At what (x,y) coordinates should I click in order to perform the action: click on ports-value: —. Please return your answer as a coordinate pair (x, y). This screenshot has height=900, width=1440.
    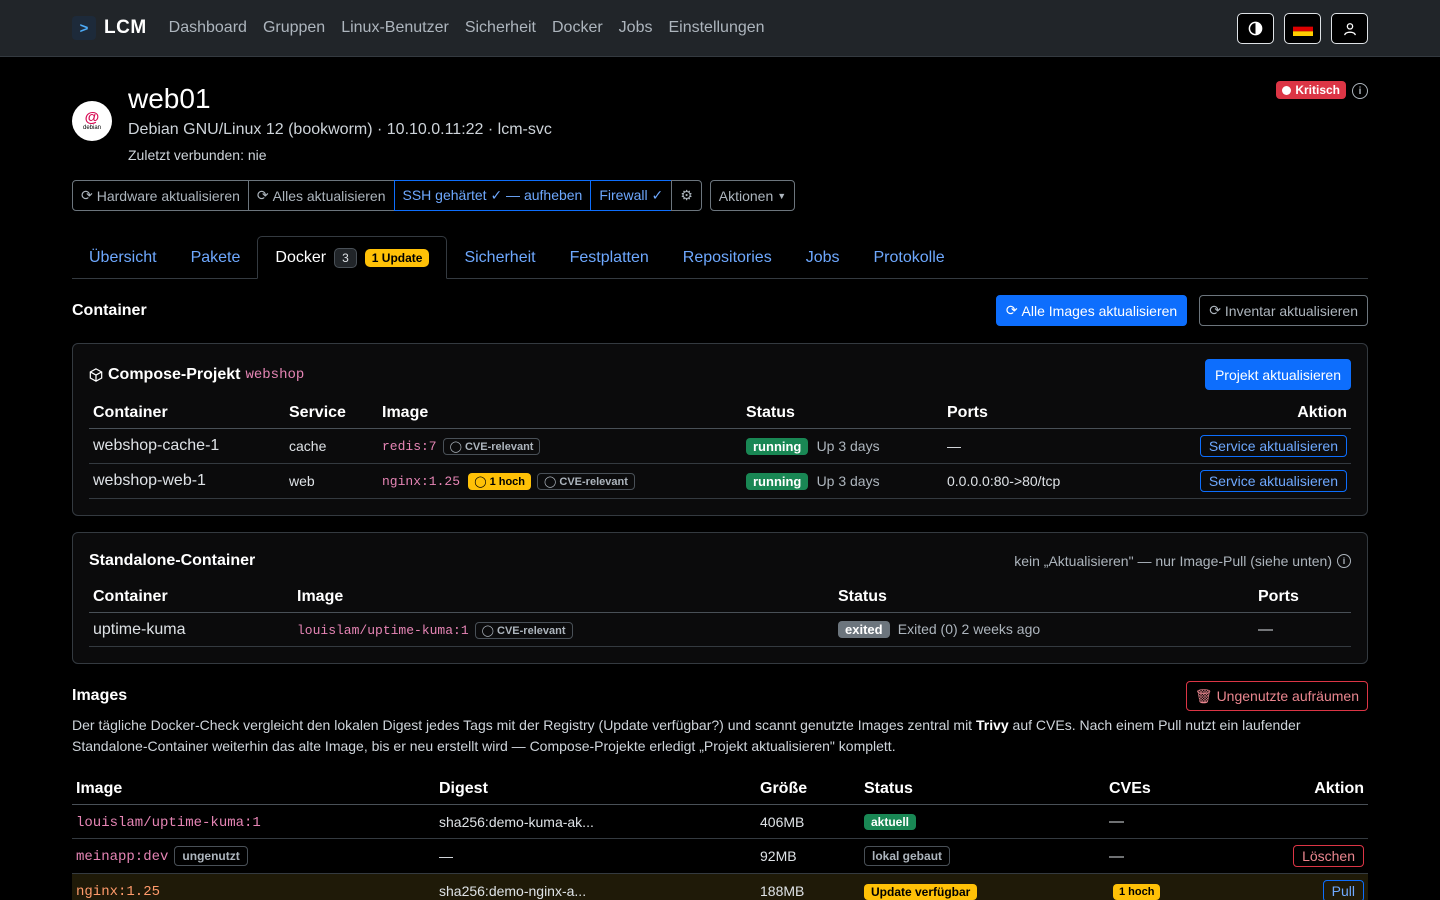
    Looking at the image, I should click on (1032, 446).